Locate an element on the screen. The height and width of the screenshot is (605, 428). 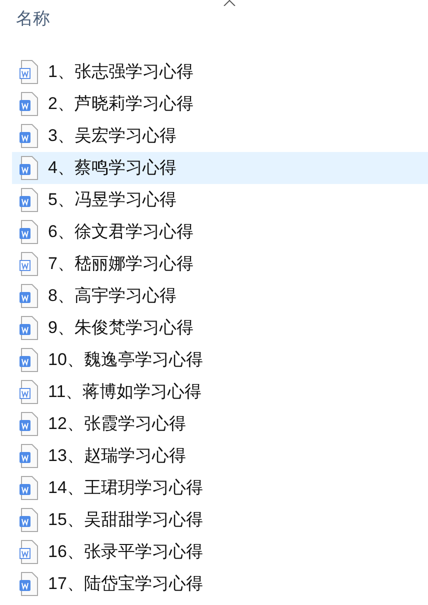
sort-caret-icon is located at coordinates (229, 3).